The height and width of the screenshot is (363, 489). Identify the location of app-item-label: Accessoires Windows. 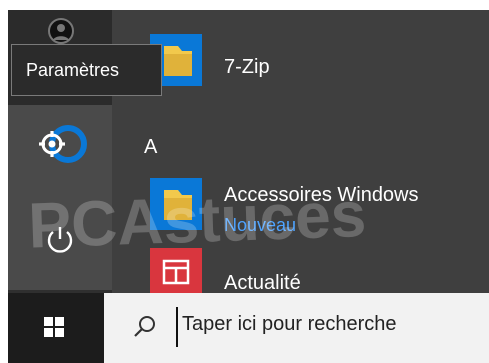
(321, 195).